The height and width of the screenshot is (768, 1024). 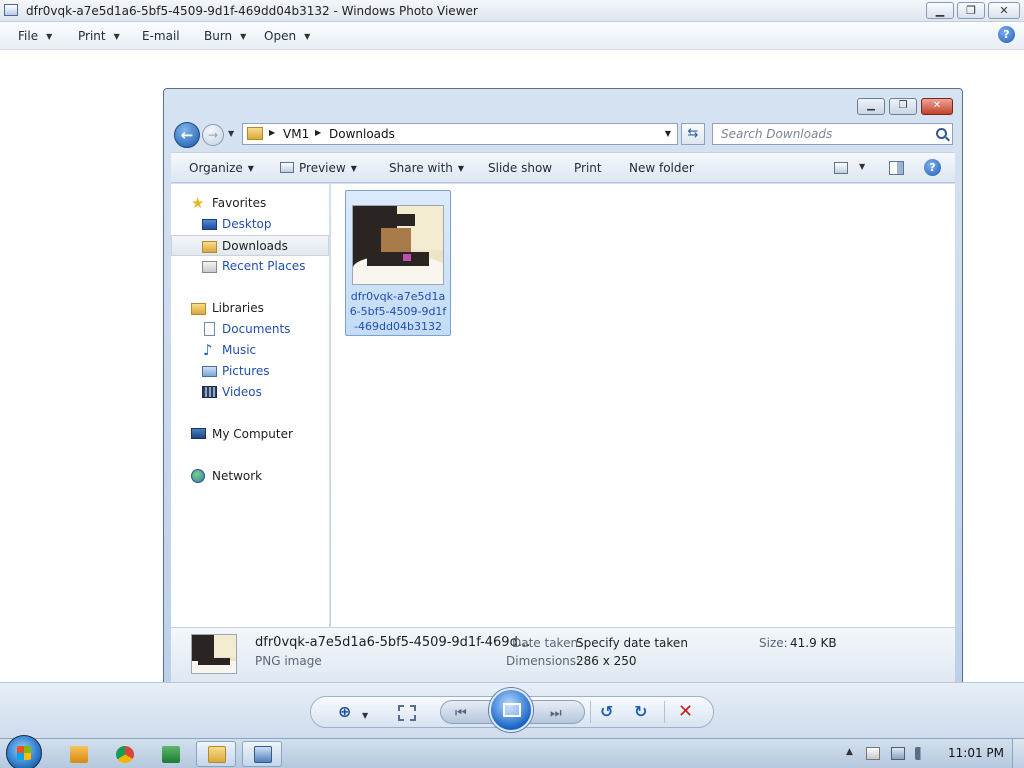 I want to click on divider, so click(x=664, y=712).